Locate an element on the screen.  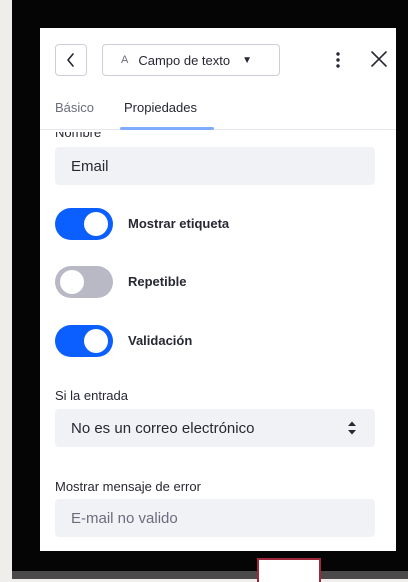
field-type-dropdown: A Campo de texto ▼ is located at coordinates (191, 60).